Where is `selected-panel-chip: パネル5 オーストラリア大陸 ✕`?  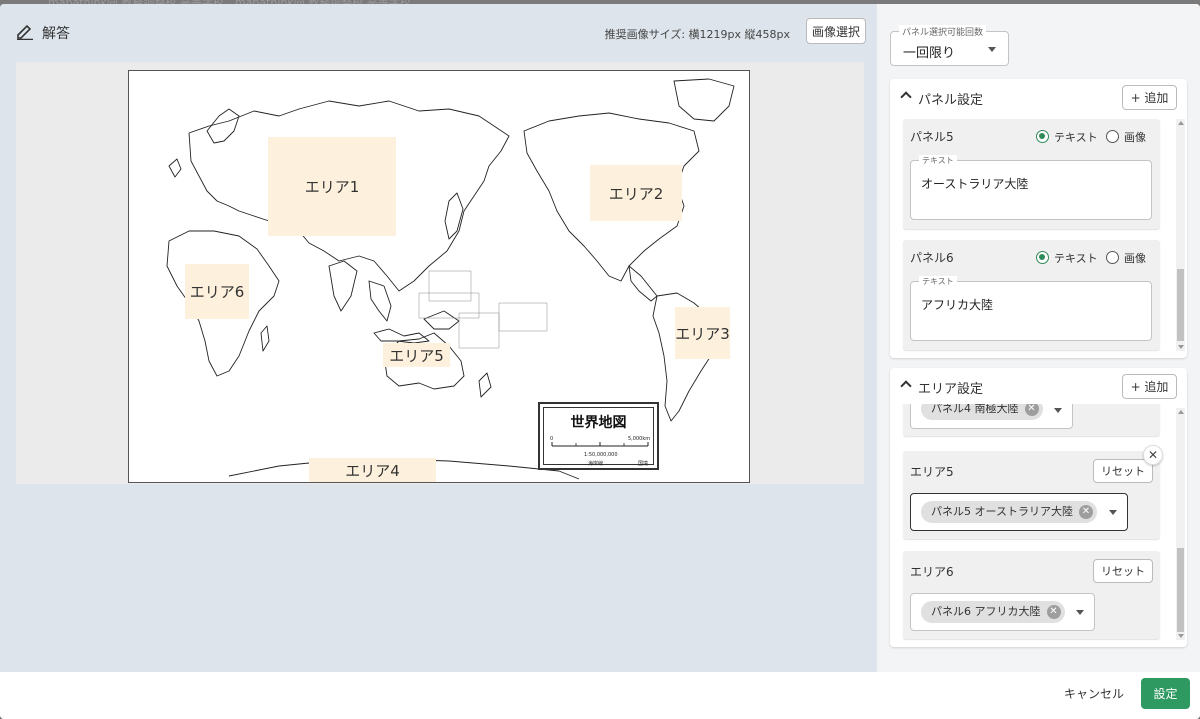 selected-panel-chip: パネル5 オーストラリア大陸 ✕ is located at coordinates (1009, 512).